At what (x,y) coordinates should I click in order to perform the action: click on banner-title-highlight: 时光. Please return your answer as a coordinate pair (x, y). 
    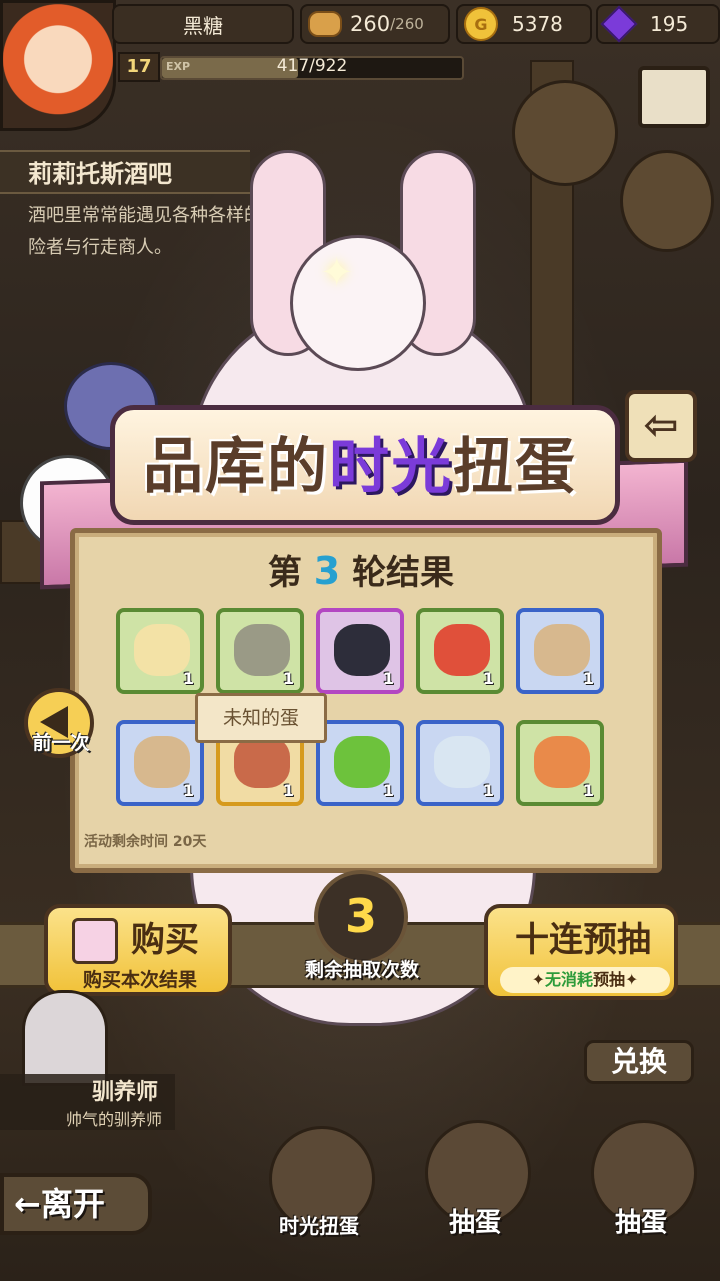
    Looking at the image, I should click on (391, 467).